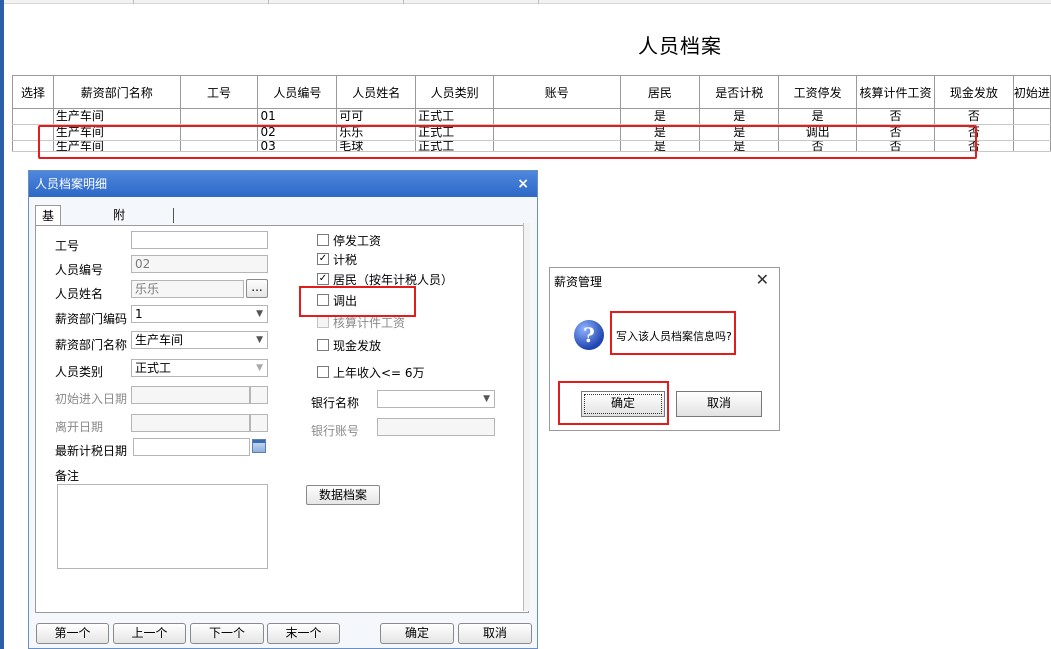  What do you see at coordinates (79, 372) in the screenshot?
I see `label-renyuan-leibie: 人员类别` at bounding box center [79, 372].